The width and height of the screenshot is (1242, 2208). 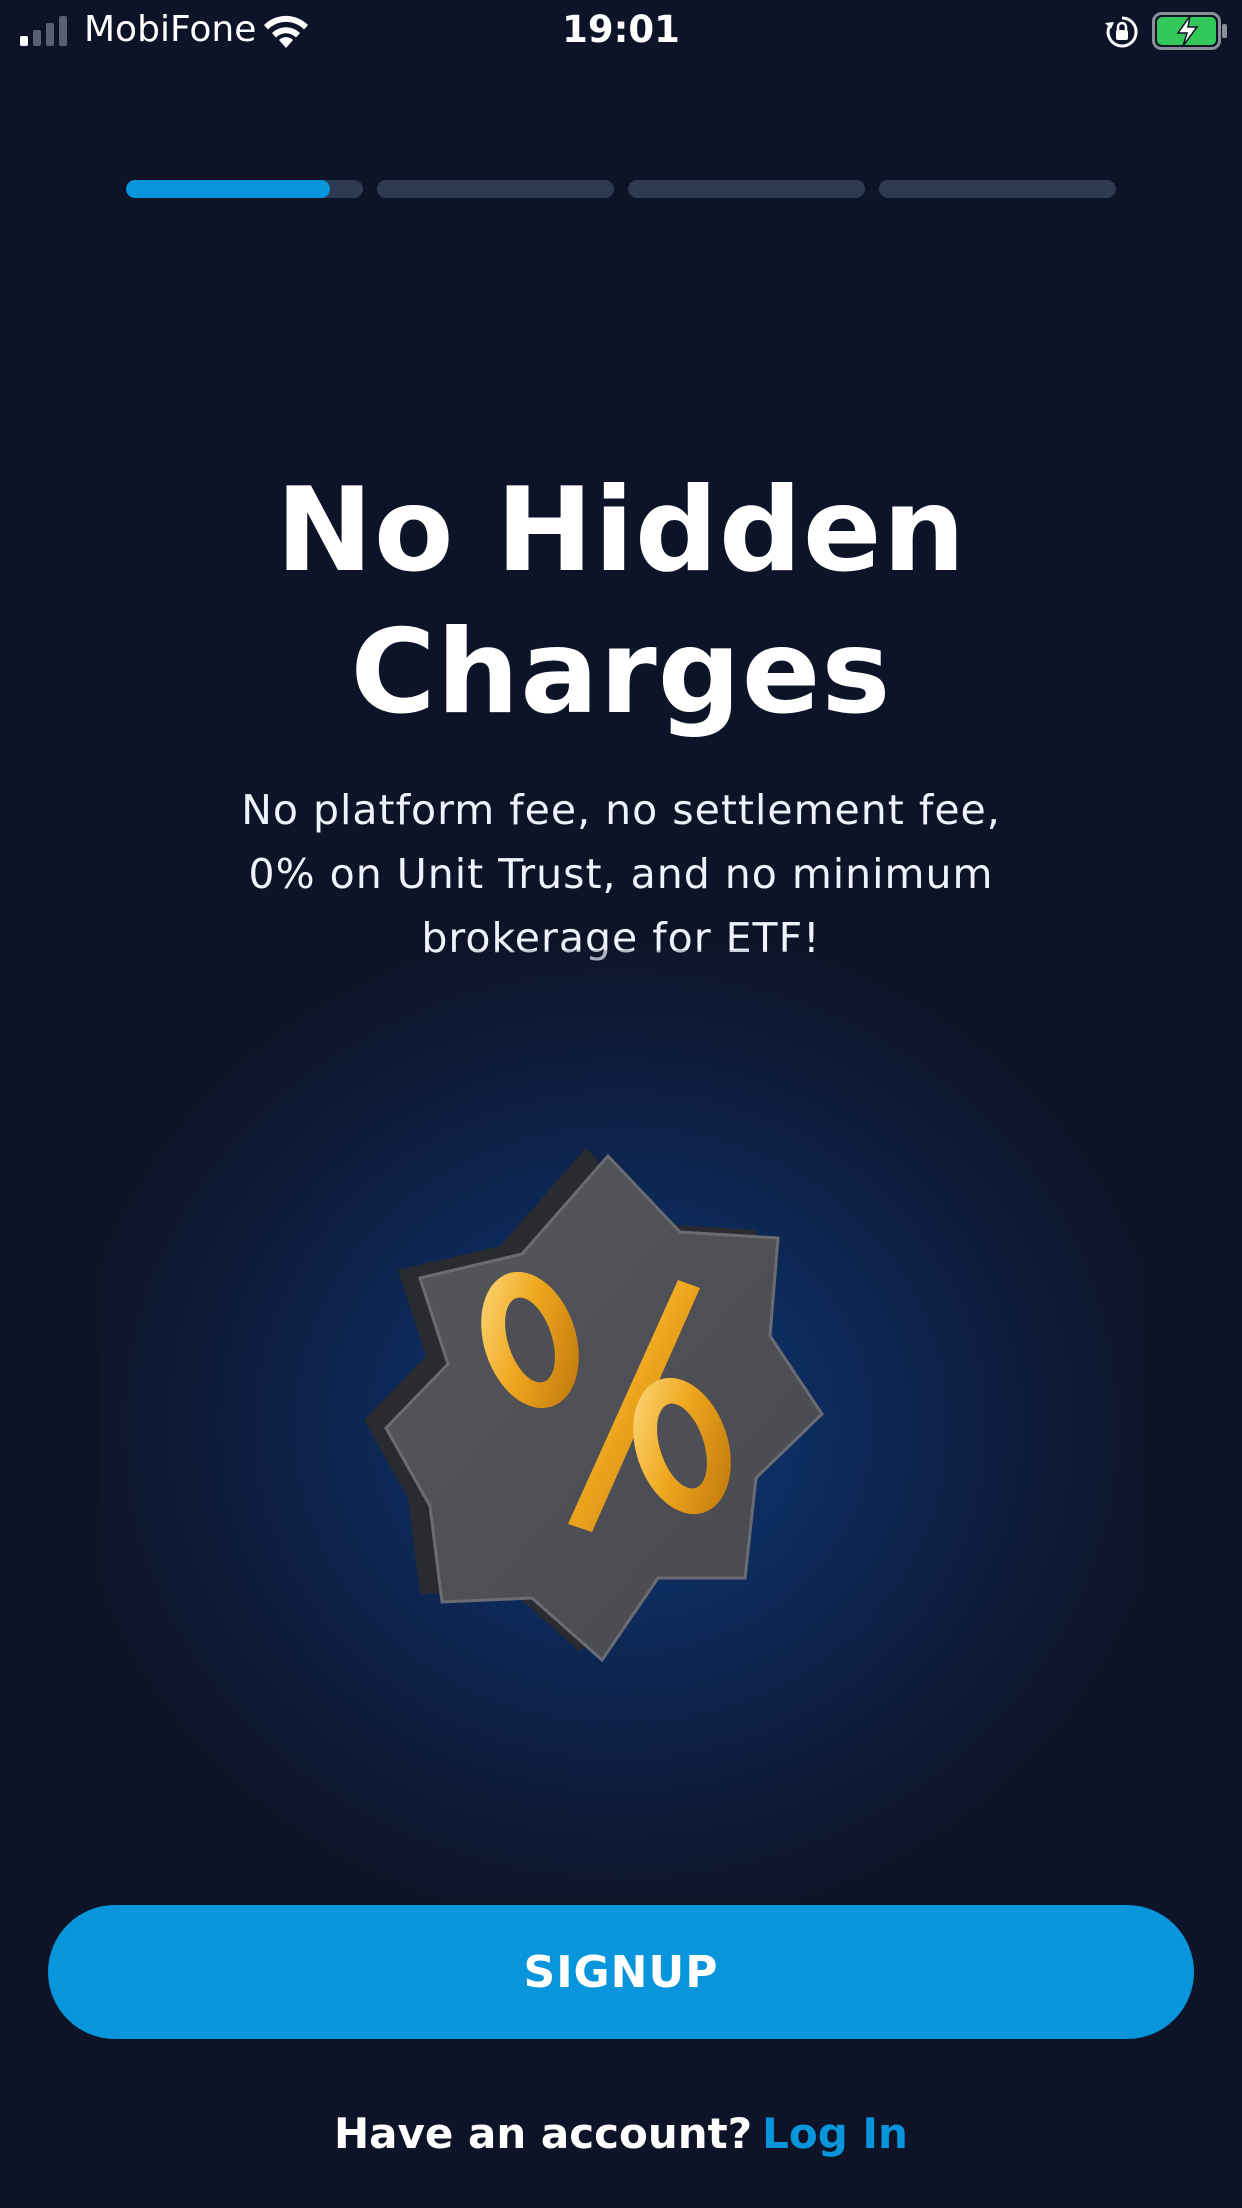 I want to click on have-account-text: Have an account?, so click(x=543, y=2133).